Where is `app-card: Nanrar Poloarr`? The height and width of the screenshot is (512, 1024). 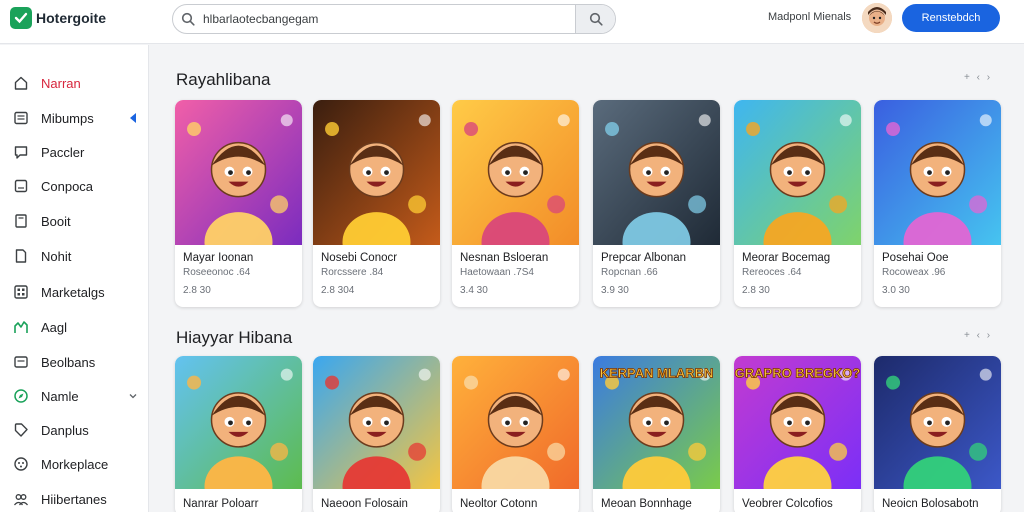 app-card: Nanrar Poloarr is located at coordinates (238, 434).